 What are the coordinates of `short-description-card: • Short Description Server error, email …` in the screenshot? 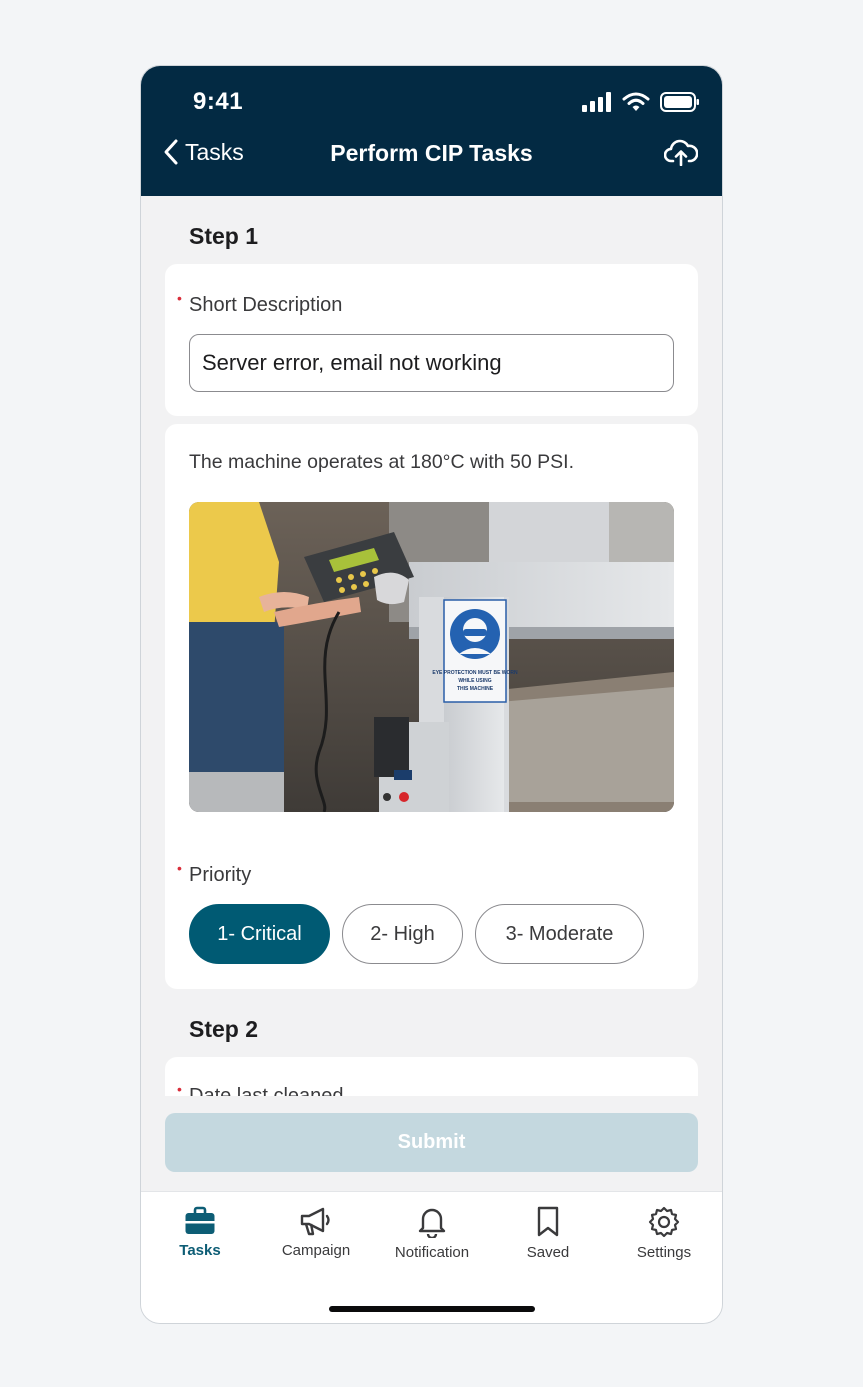 It's located at (431, 340).